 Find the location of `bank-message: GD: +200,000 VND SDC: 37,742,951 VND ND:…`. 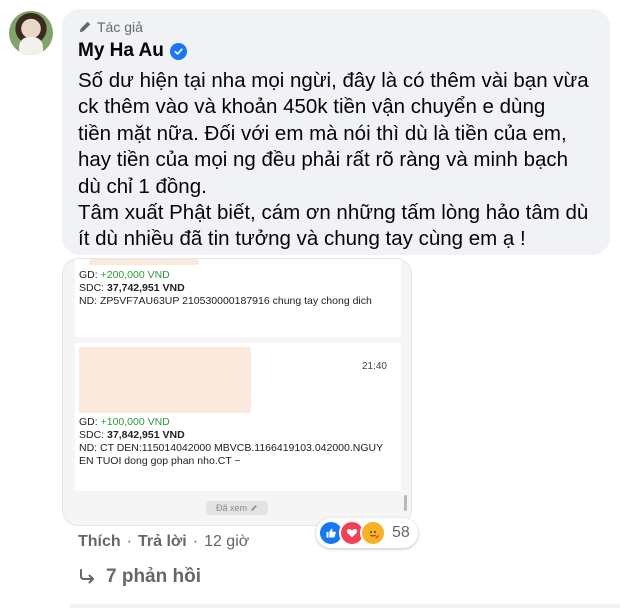

bank-message: GD: +200,000 VND SDC: 37,742,951 VND ND:… is located at coordinates (238, 298).